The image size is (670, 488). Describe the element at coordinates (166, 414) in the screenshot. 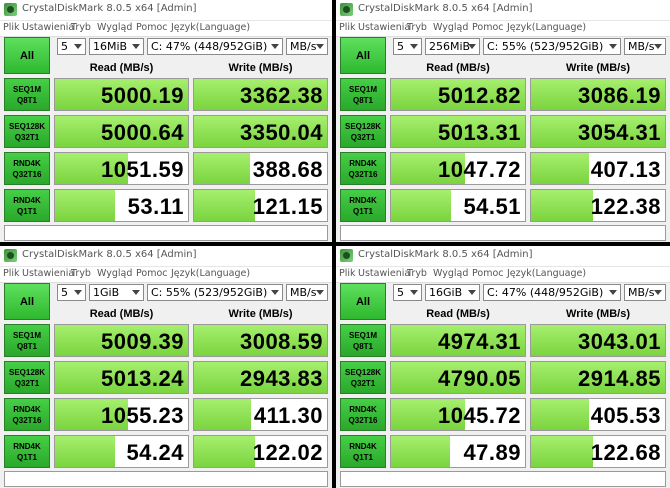

I see `result-row: RND4K Q32T16 1055.23 411.30` at that location.